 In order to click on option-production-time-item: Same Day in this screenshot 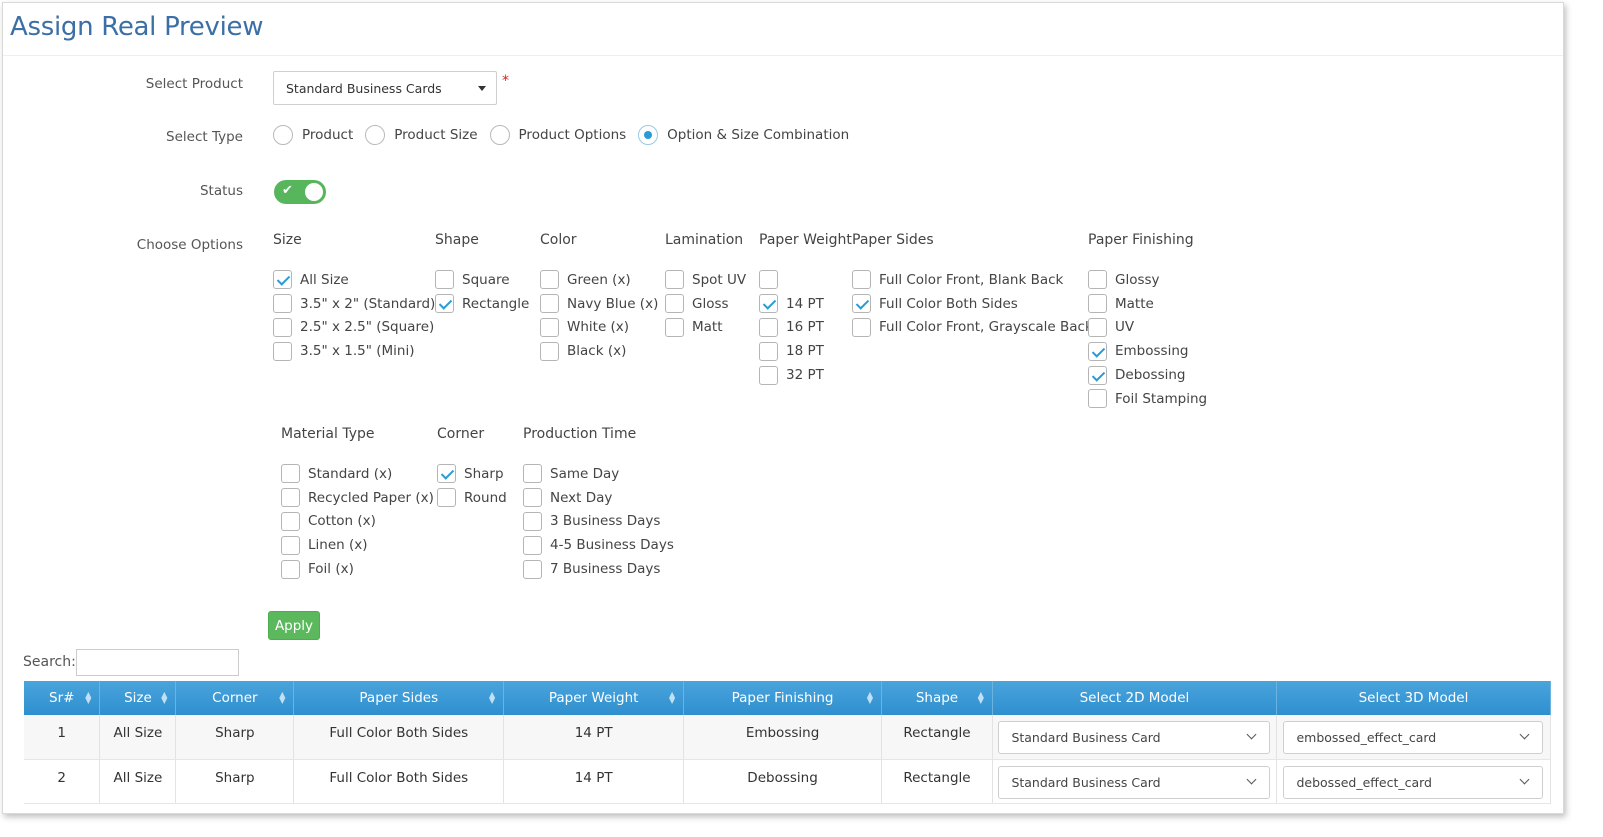, I will do `click(598, 474)`.